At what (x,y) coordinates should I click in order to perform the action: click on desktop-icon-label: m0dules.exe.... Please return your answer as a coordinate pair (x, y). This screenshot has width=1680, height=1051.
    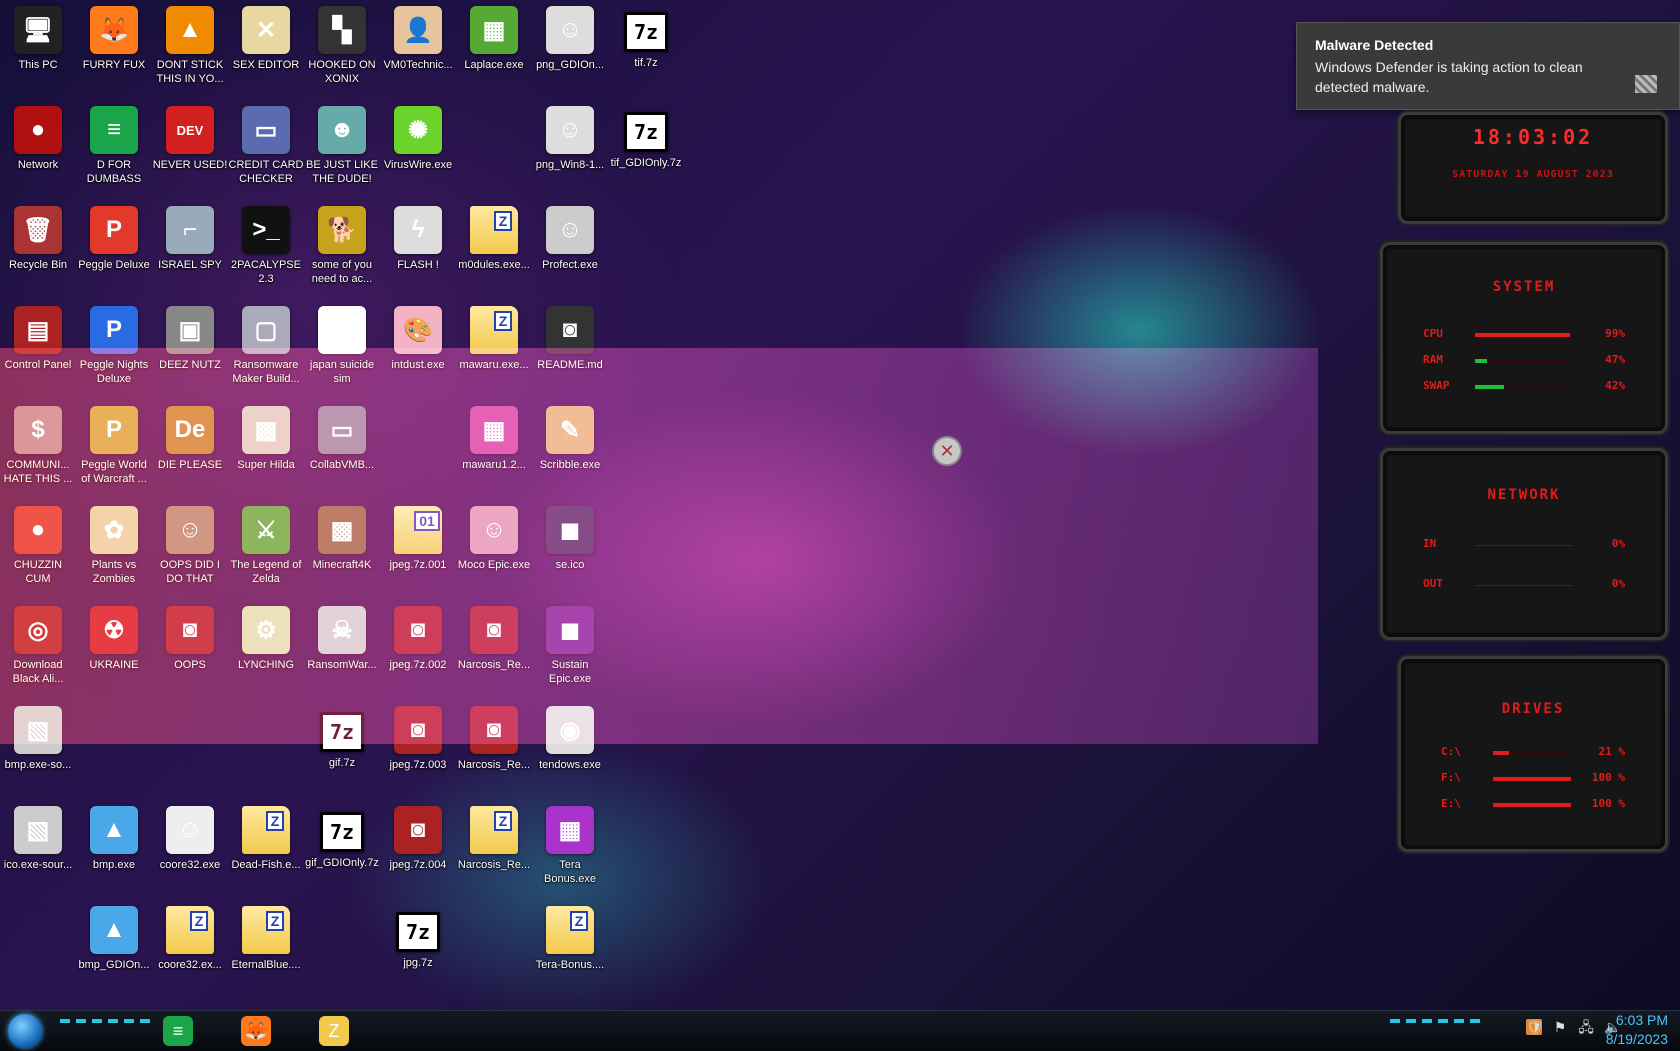
    Looking at the image, I should click on (494, 265).